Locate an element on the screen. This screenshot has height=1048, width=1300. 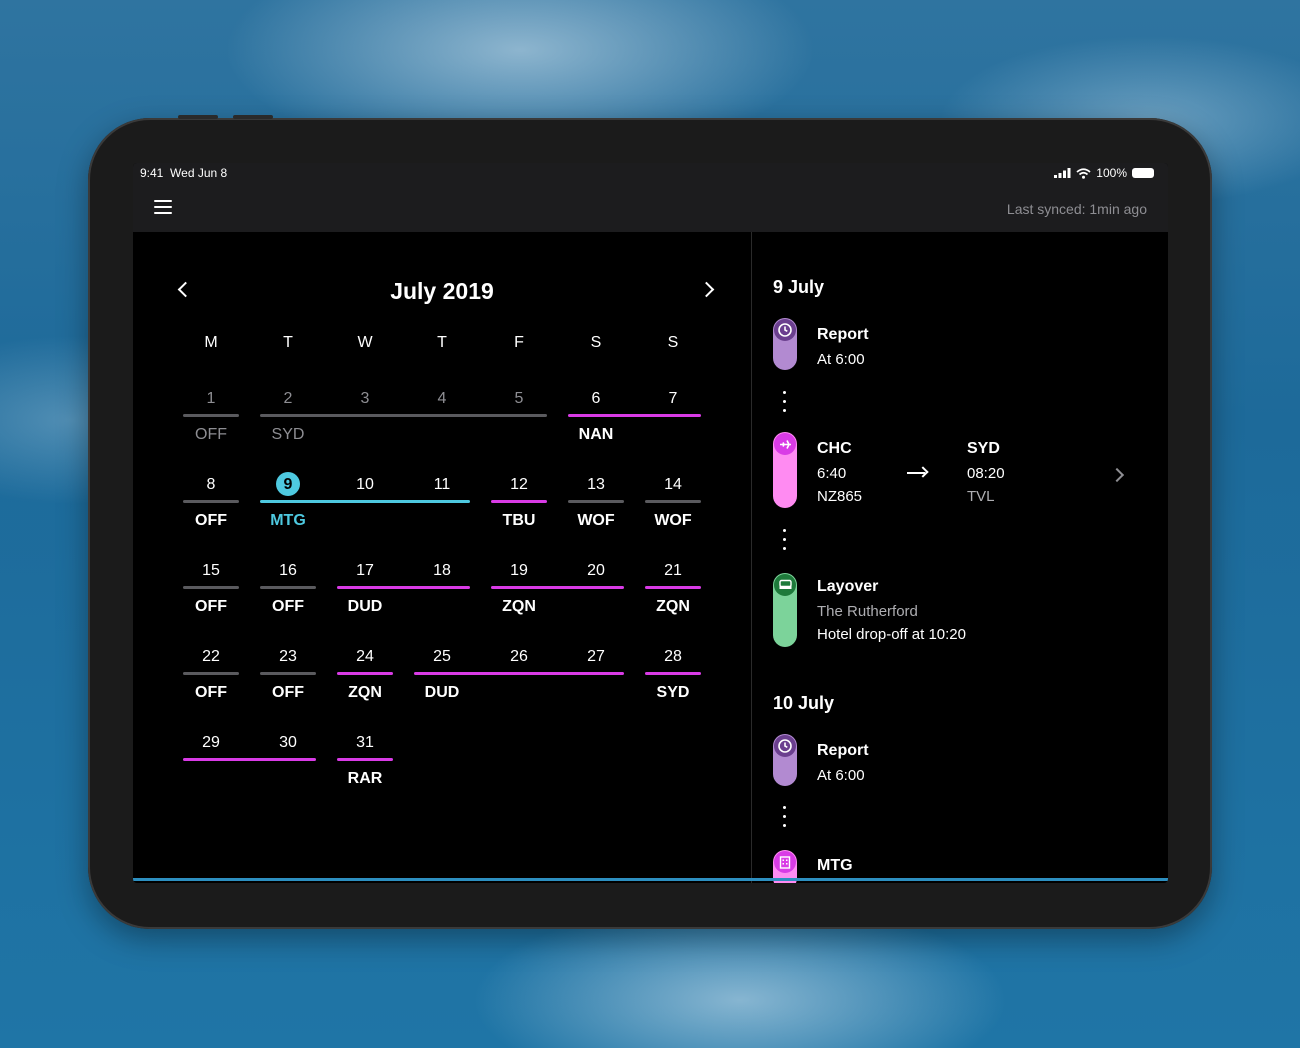
next-month-button is located at coordinates (709, 290).